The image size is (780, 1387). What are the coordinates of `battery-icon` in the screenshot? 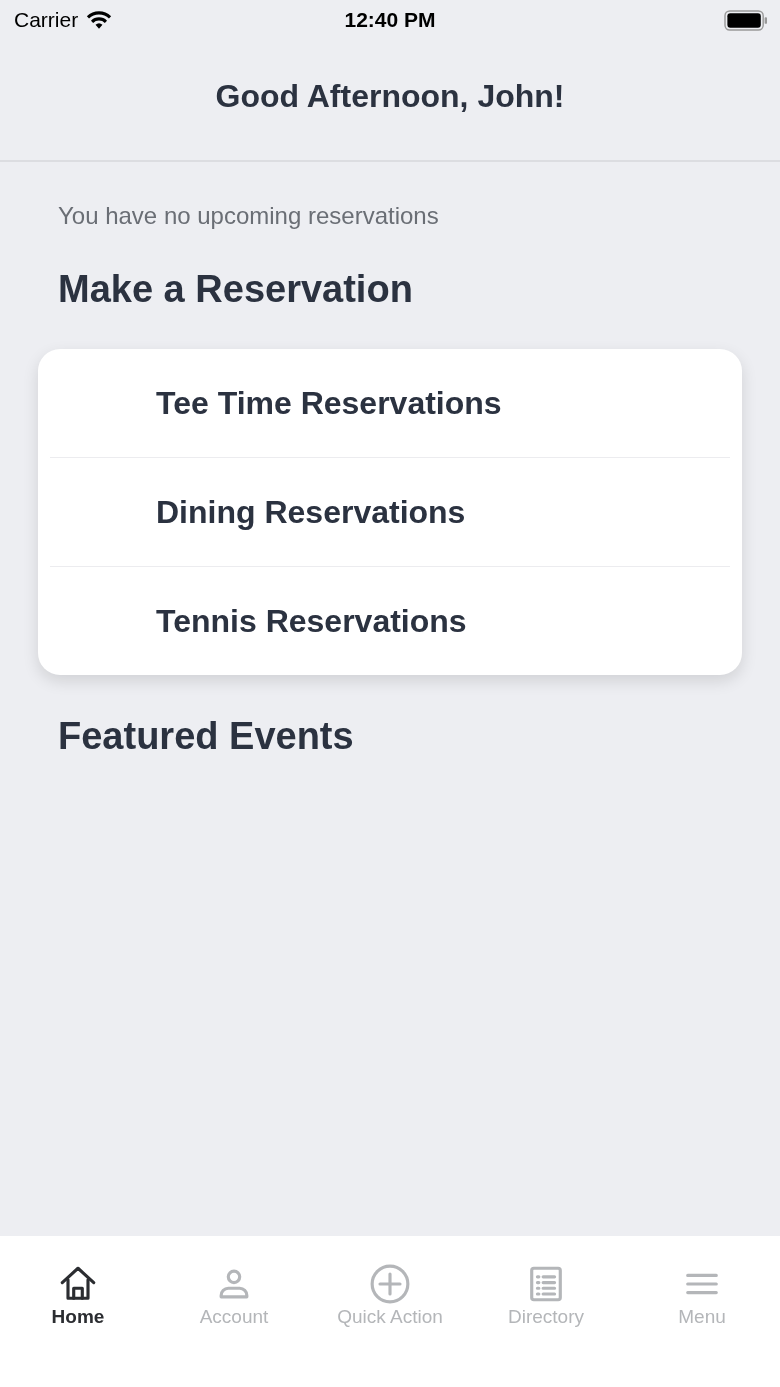 It's located at (746, 20).